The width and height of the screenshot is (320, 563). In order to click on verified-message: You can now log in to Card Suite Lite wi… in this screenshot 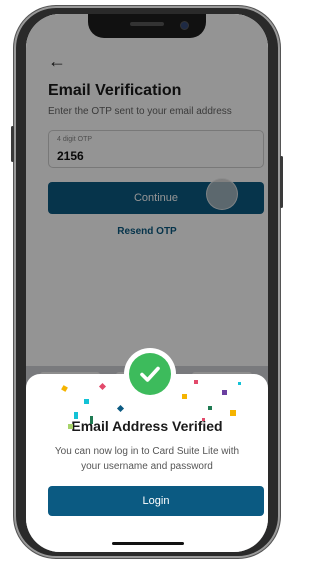, I will do `click(147, 459)`.